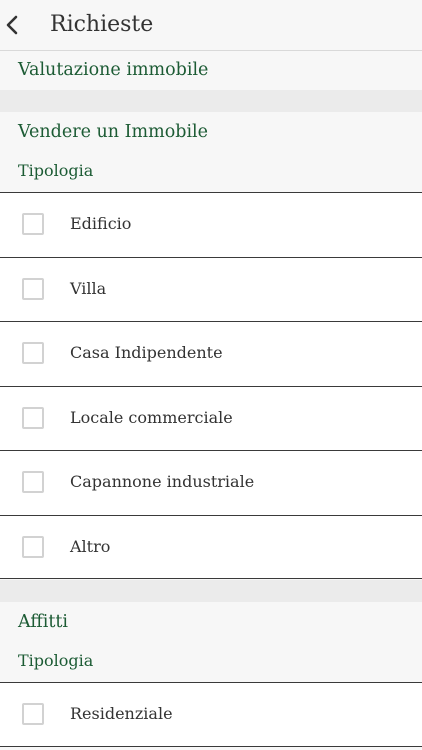  I want to click on option-villa: Villa, so click(211, 288).